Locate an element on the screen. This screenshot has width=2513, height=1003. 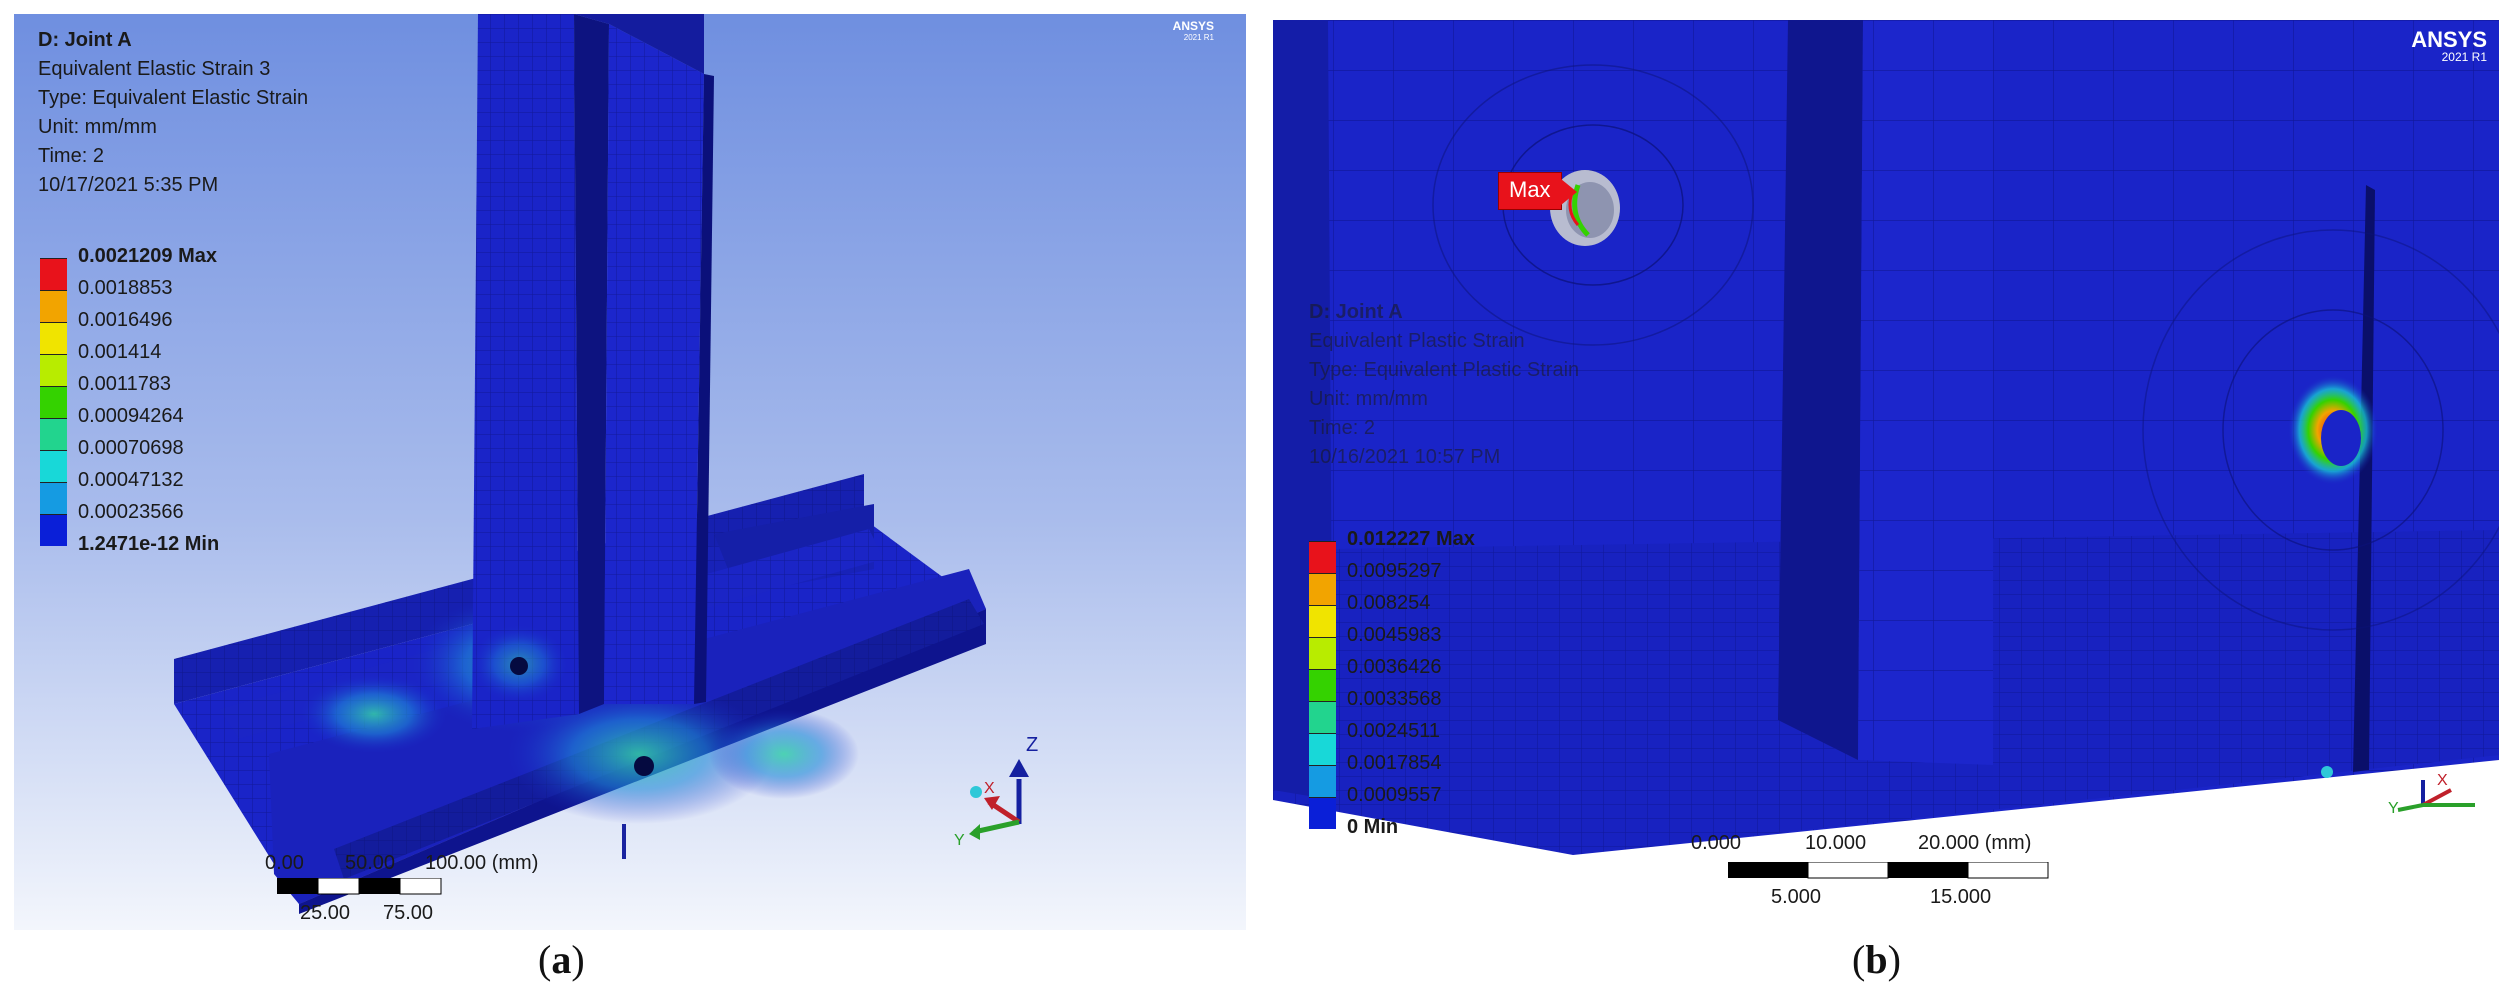
scale-label-10: 10.000 is located at coordinates (1836, 843).